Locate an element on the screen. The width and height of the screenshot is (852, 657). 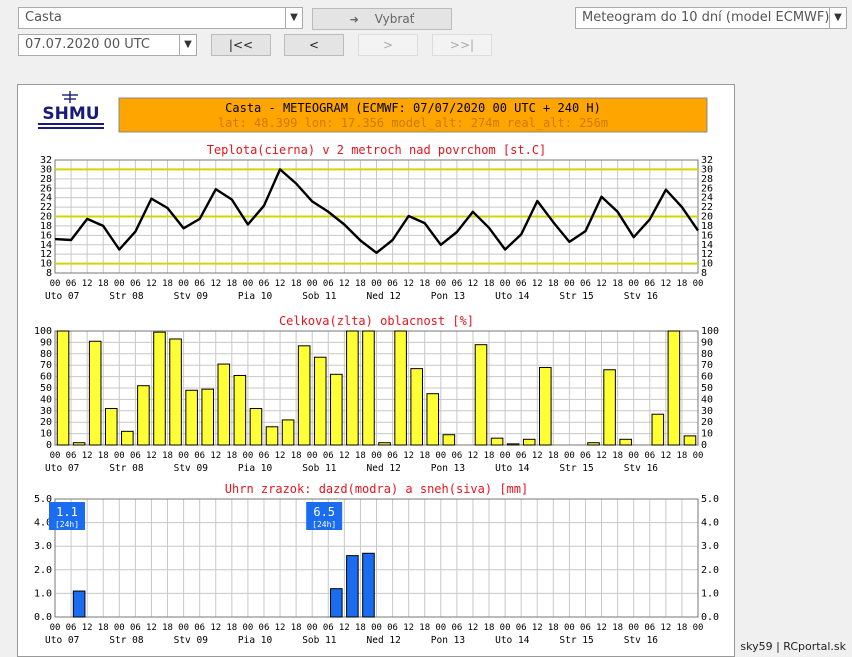
y-tick-label: 24 is located at coordinates (707, 198).